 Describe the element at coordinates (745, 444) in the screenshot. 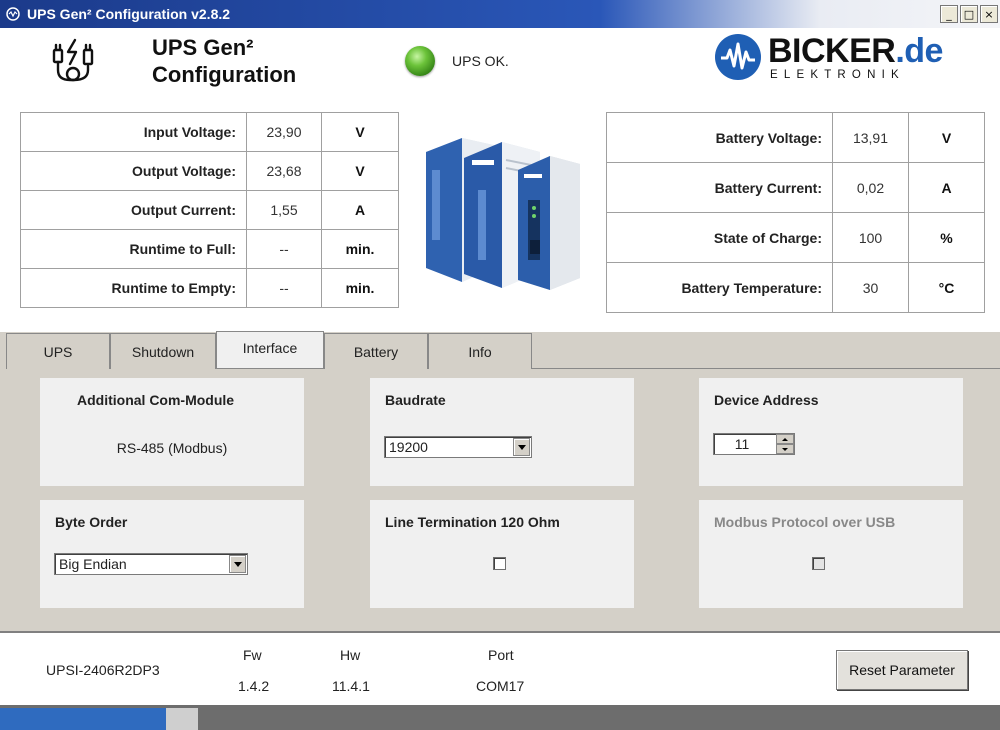

I see `device-address-value: 11` at that location.